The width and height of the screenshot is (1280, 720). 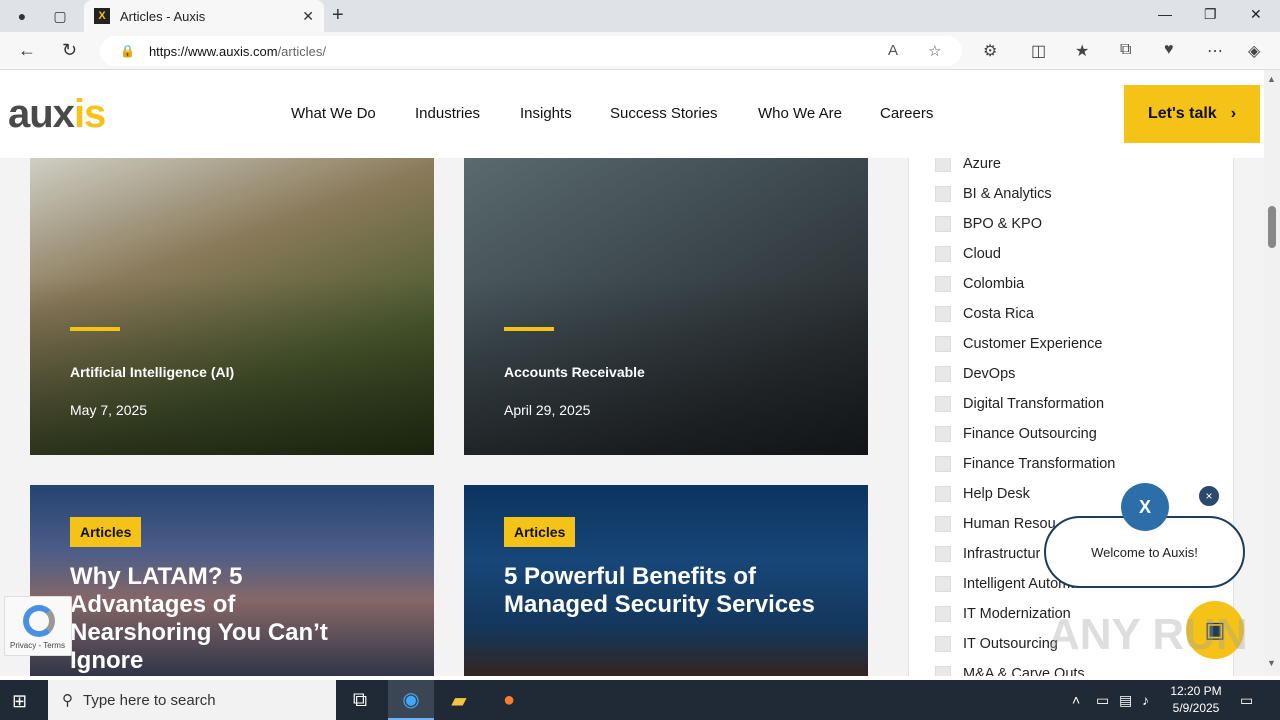 What do you see at coordinates (893, 50) in the screenshot?
I see `read-aloud-icon: A` at bounding box center [893, 50].